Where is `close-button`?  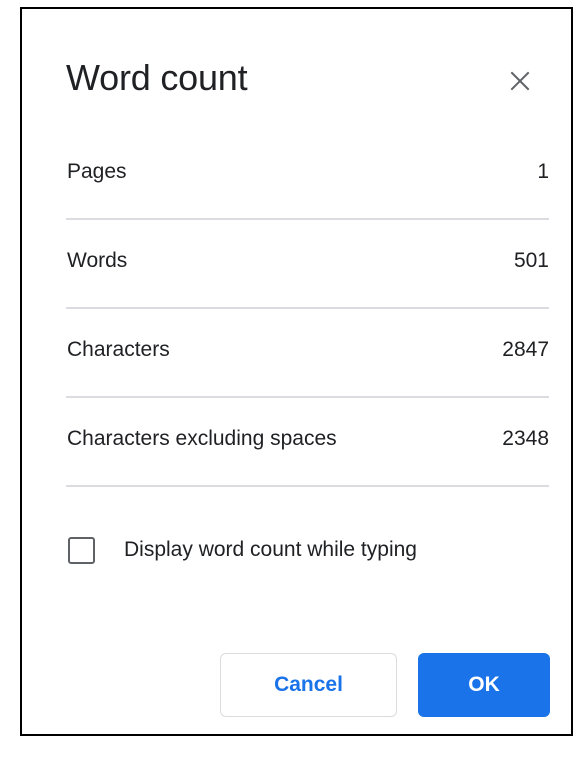
close-button is located at coordinates (520, 81).